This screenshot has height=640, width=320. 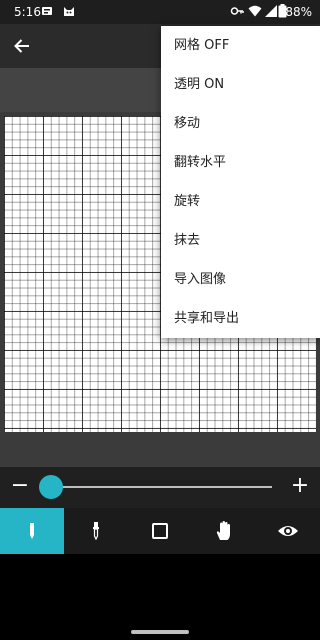 What do you see at coordinates (271, 11) in the screenshot?
I see `signal-icon` at bounding box center [271, 11].